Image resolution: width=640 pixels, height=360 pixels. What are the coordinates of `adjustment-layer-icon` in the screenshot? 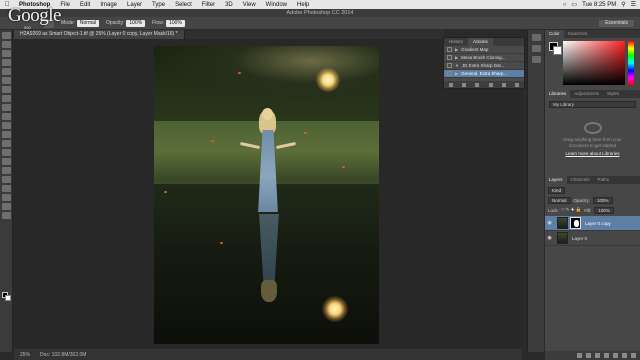 It's located at (606, 355).